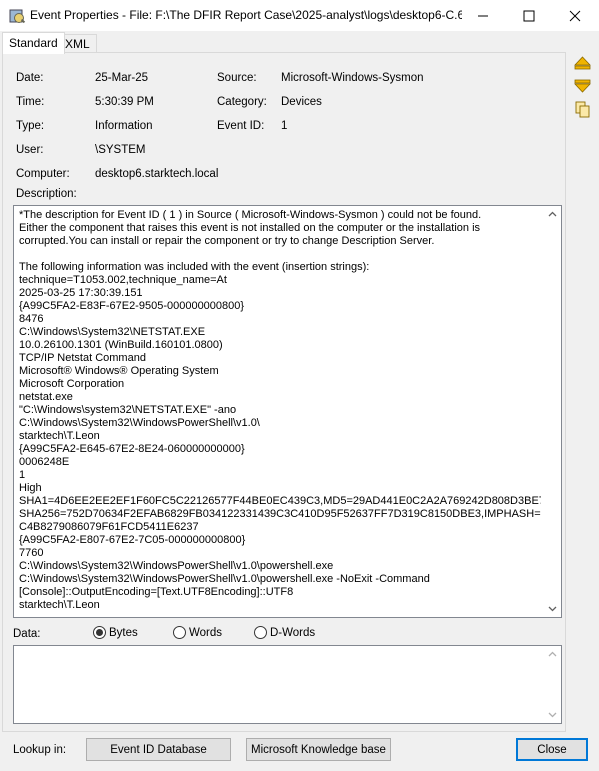 The height and width of the screenshot is (771, 599). I want to click on radio-words: Words, so click(197, 632).